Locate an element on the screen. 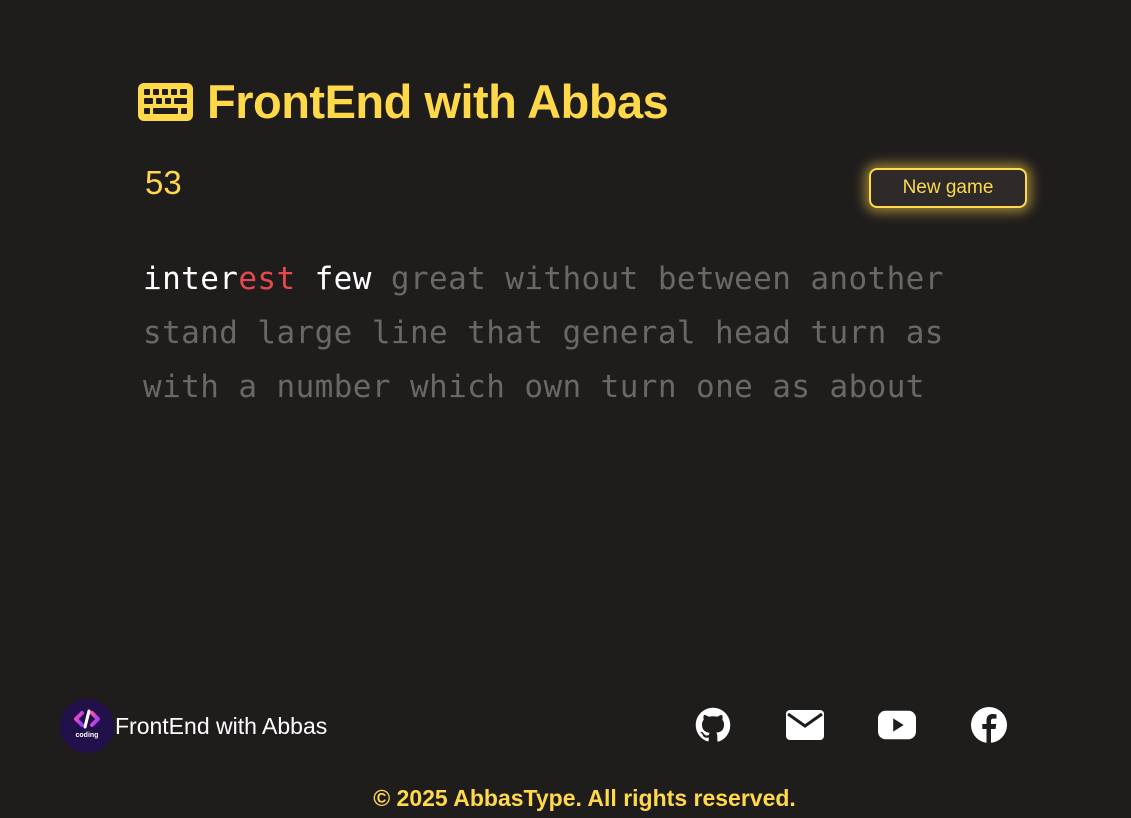 This screenshot has width=1131, height=818. pending-word: without is located at coordinates (572, 279).